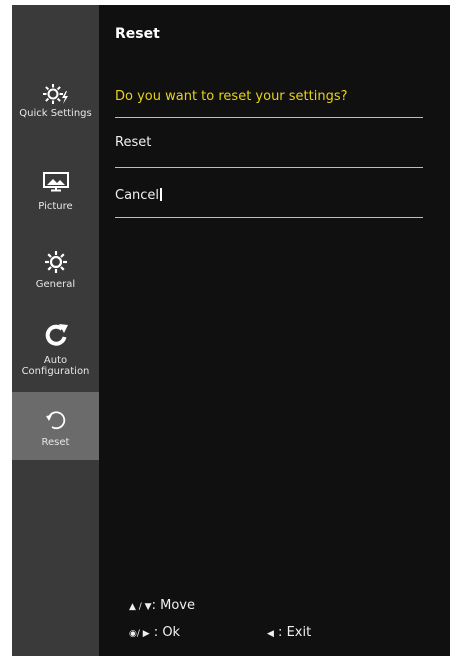 This screenshot has height=659, width=464. Describe the element at coordinates (55, 94) in the screenshot. I see `quick-settings-icon` at that location.